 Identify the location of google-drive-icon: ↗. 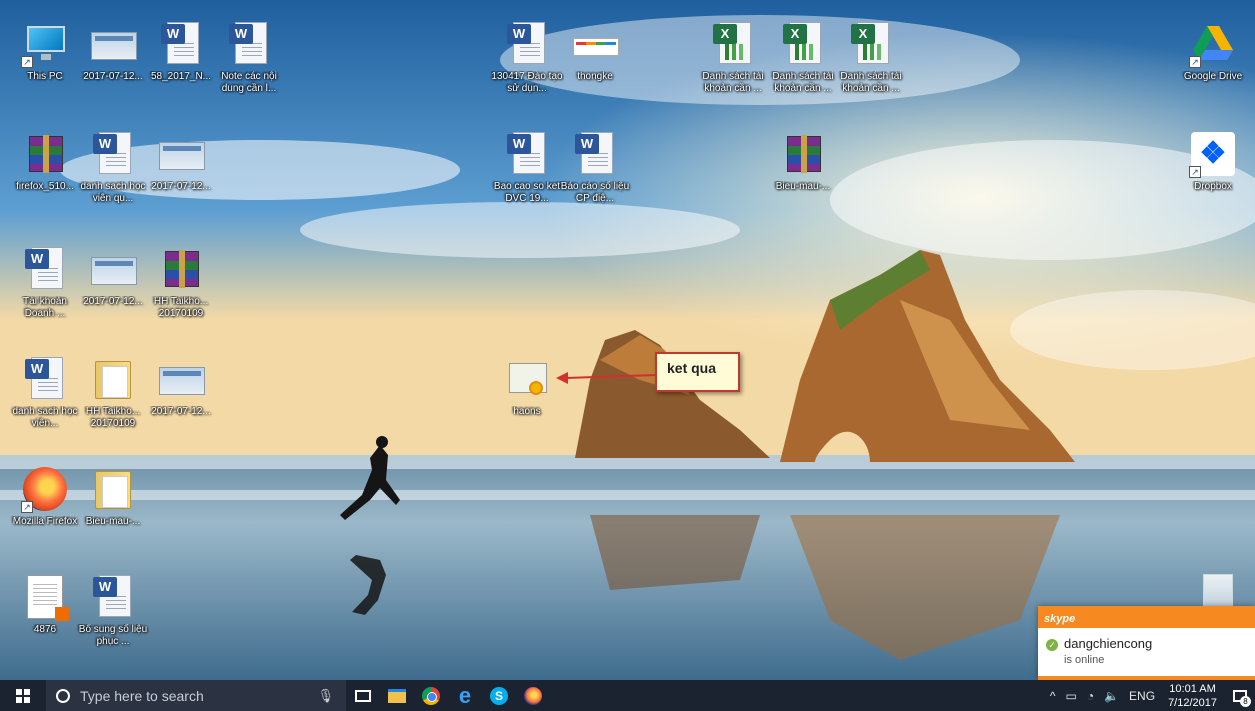
(1213, 44).